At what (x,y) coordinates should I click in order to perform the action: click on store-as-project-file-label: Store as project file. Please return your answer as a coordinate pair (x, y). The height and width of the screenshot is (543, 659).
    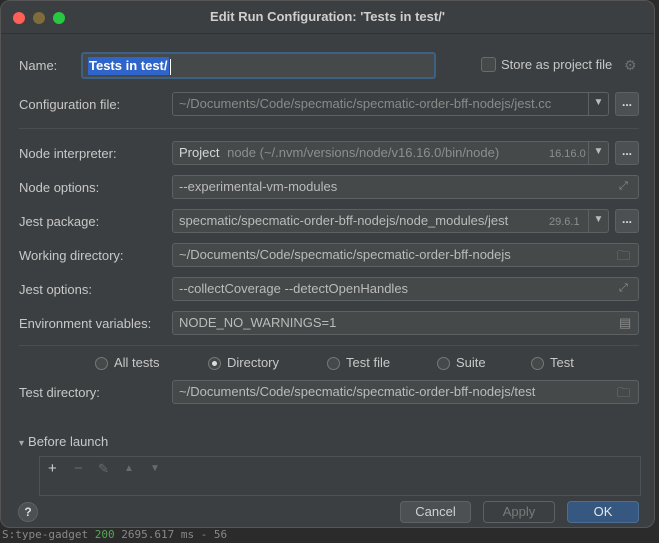
    Looking at the image, I should click on (556, 64).